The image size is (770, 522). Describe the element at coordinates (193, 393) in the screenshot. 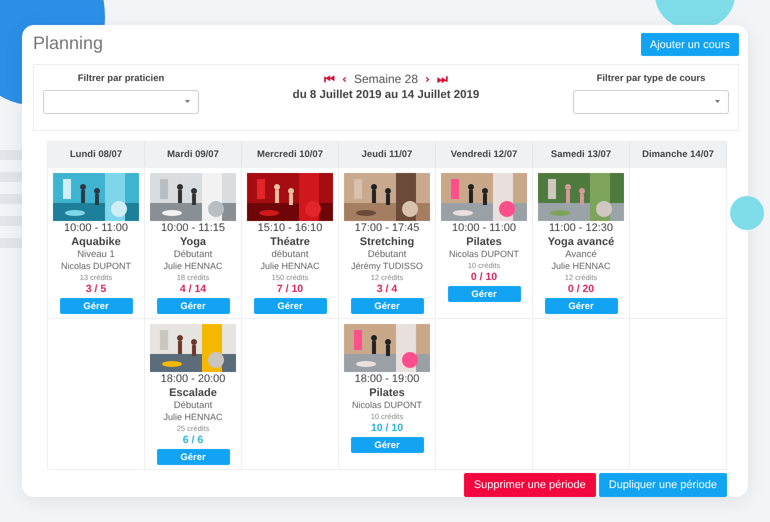

I see `course-title: Escalade` at that location.